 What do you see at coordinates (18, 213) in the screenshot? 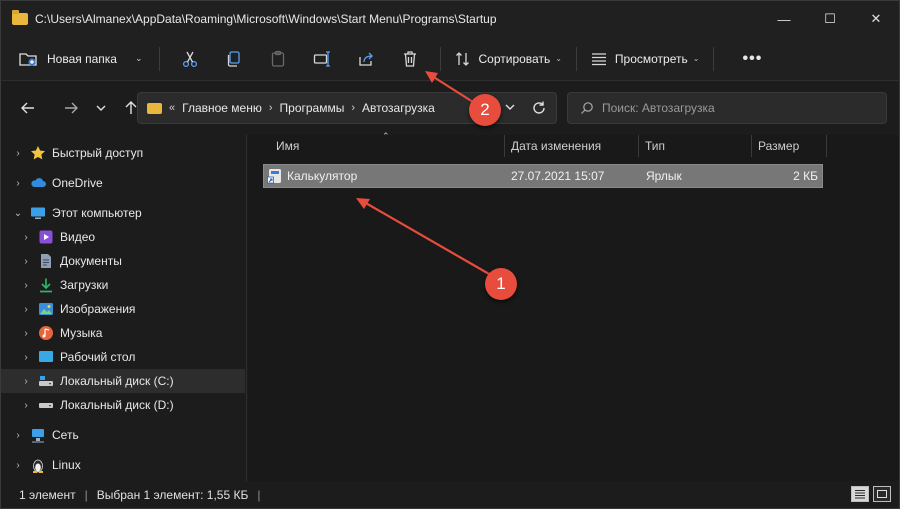
I see `chevron-down-icon: ⌄` at bounding box center [18, 213].